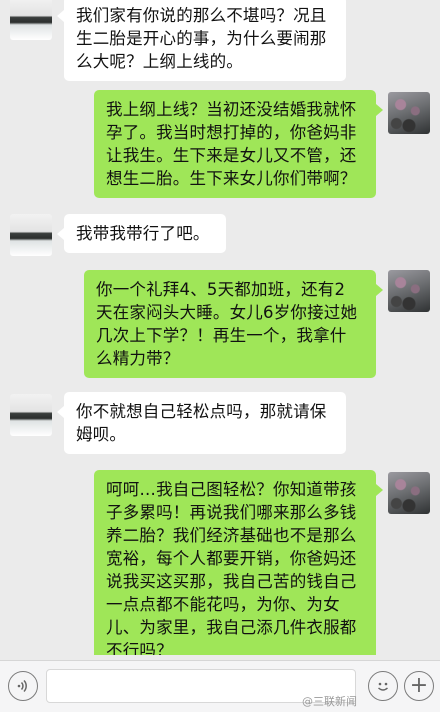 This screenshot has width=440, height=712. I want to click on voice-icon, so click(23, 686).